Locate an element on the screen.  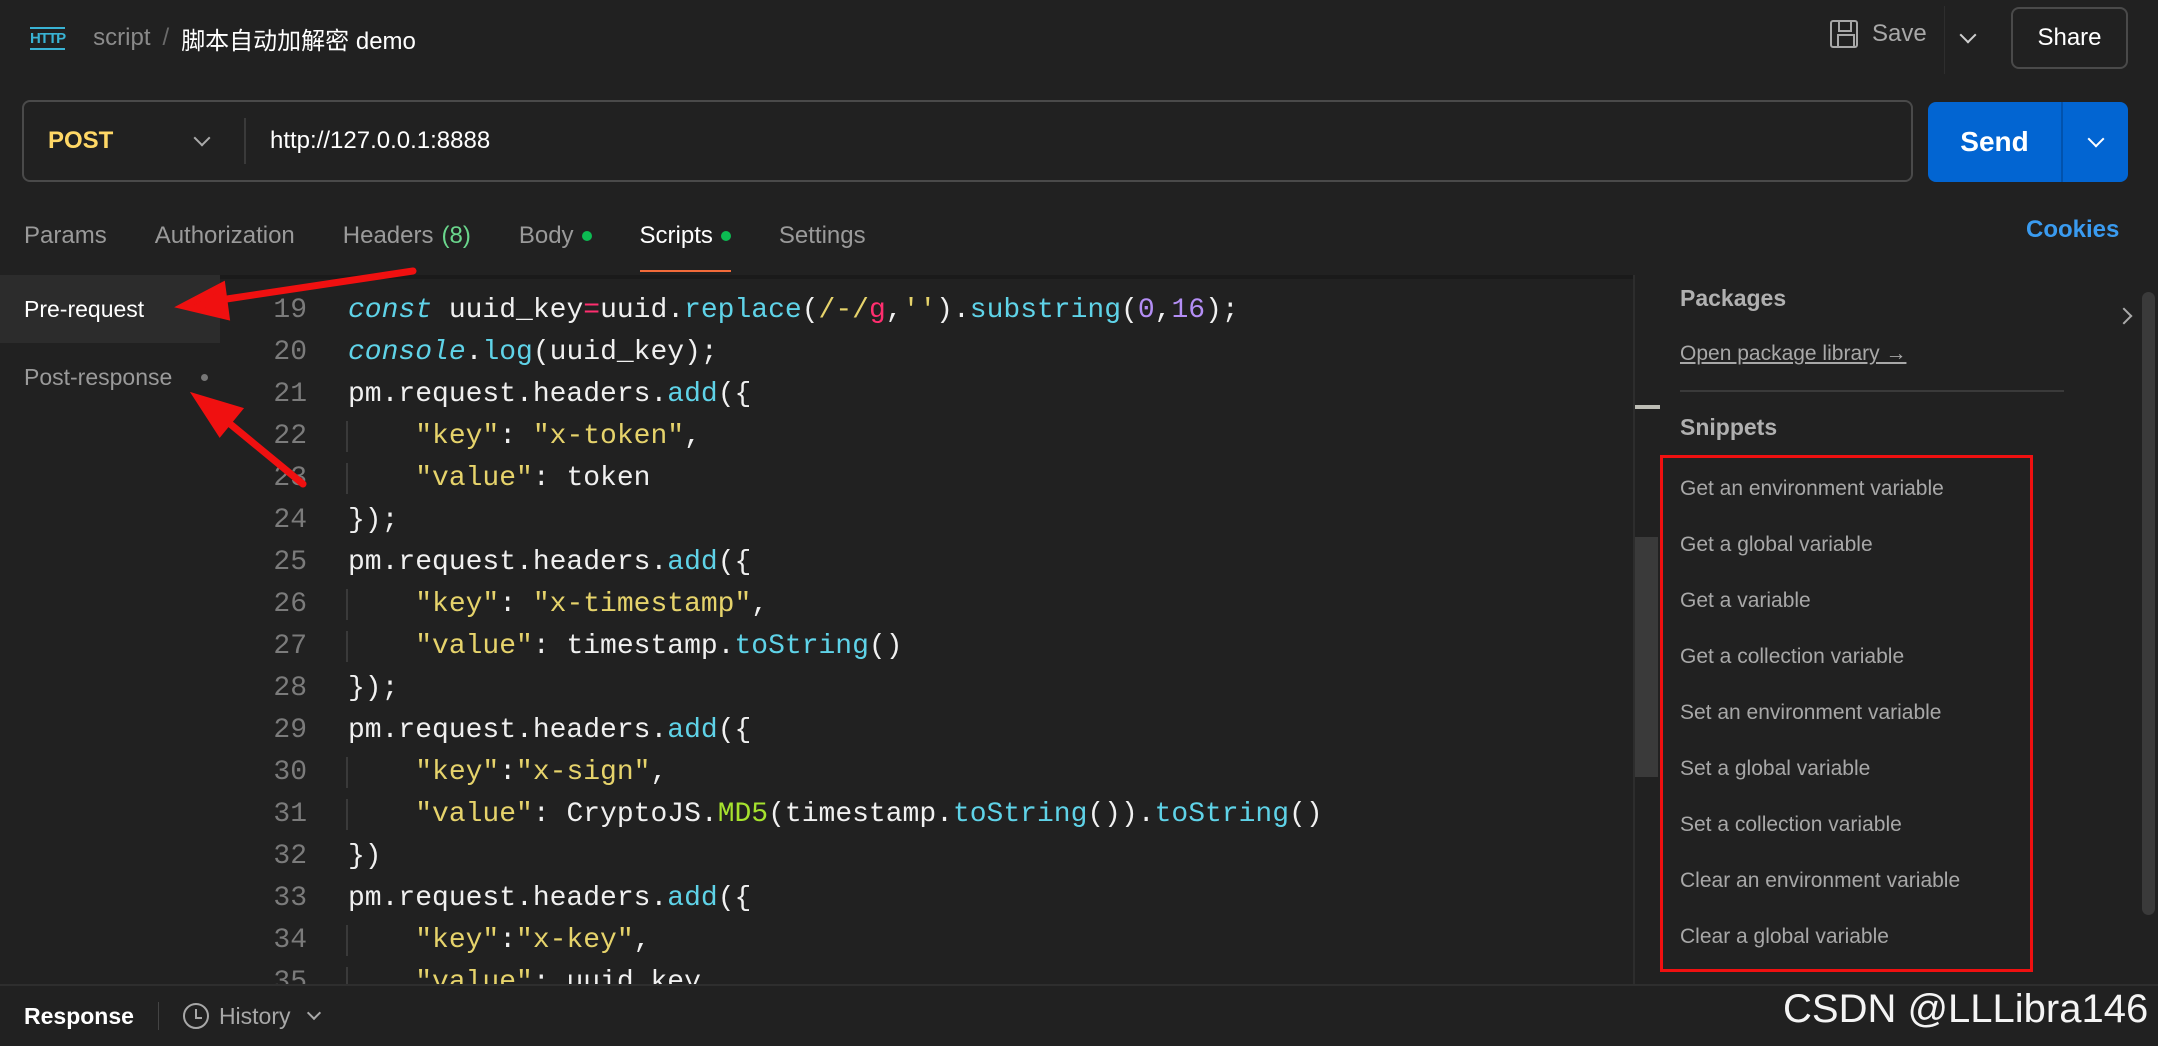
breadcrumb-collection: script is located at coordinates (121, 38).